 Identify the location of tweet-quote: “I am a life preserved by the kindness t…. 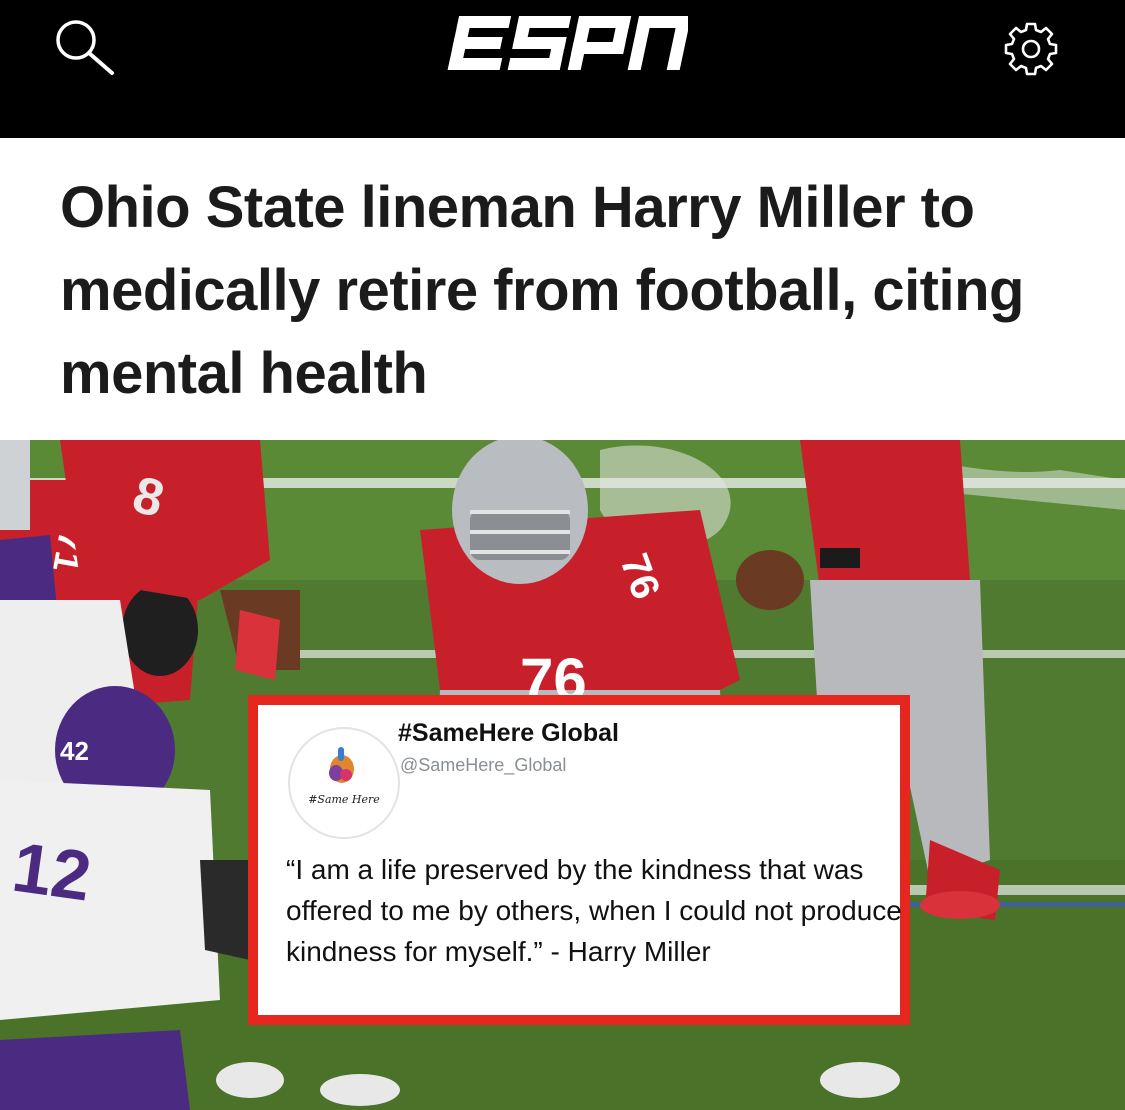
(594, 910).